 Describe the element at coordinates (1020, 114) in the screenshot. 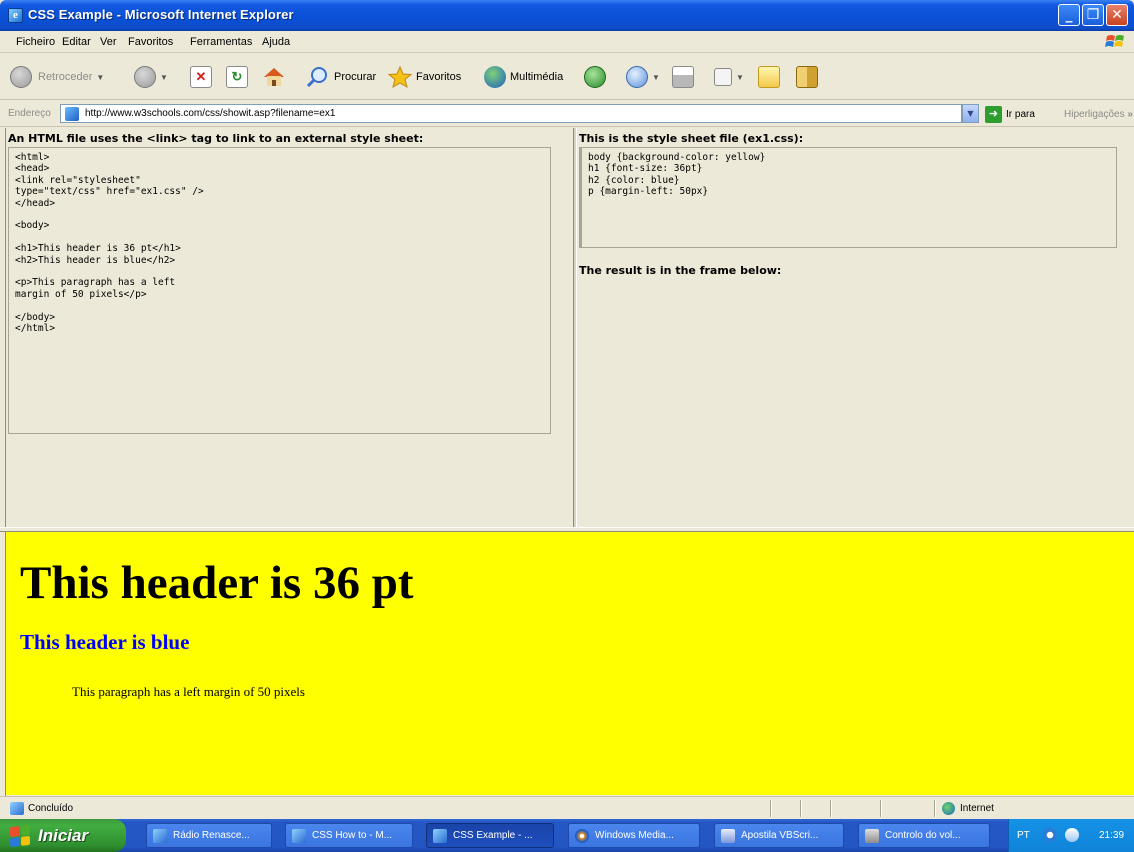

I see `go-label: Ir para` at that location.